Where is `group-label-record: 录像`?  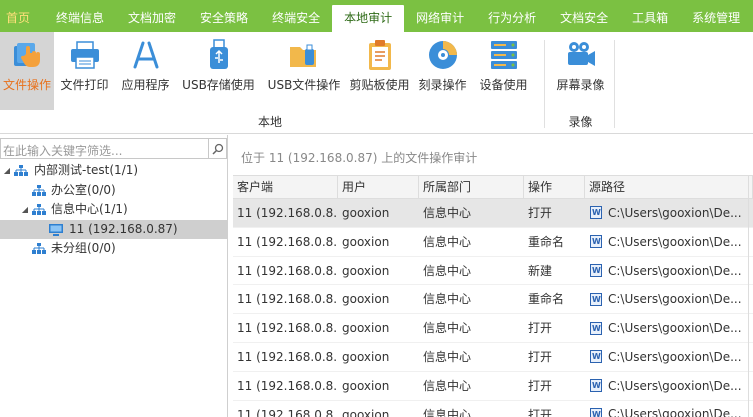
group-label-record: 录像 is located at coordinates (580, 122).